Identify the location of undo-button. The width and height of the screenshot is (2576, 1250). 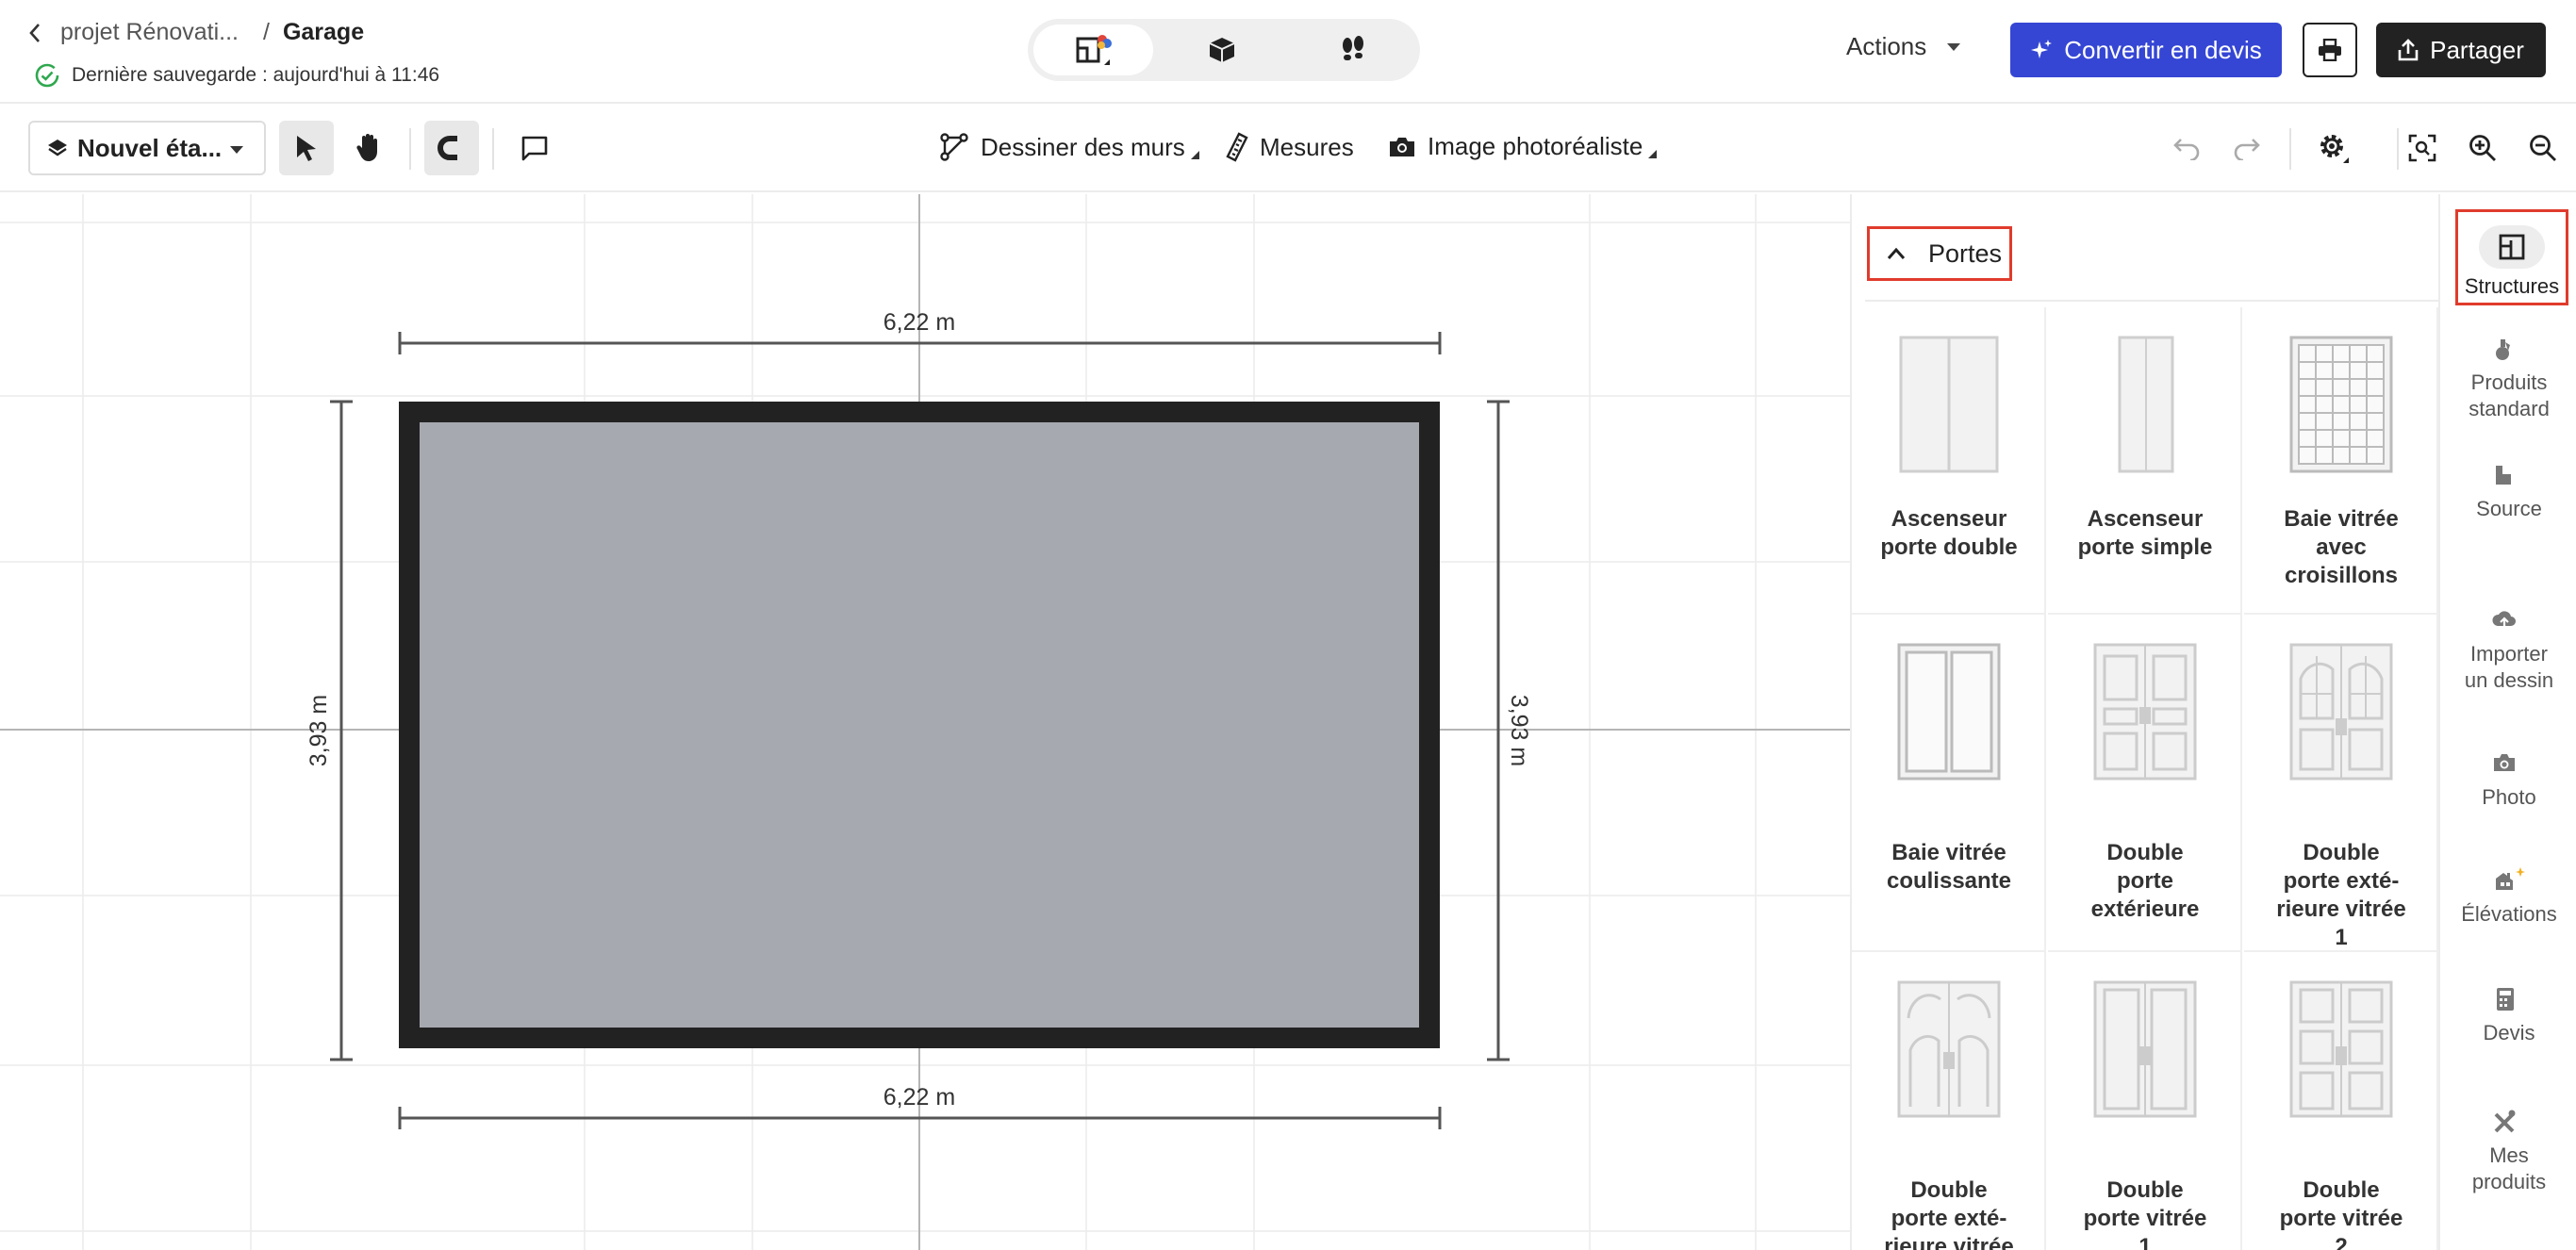
(2186, 148).